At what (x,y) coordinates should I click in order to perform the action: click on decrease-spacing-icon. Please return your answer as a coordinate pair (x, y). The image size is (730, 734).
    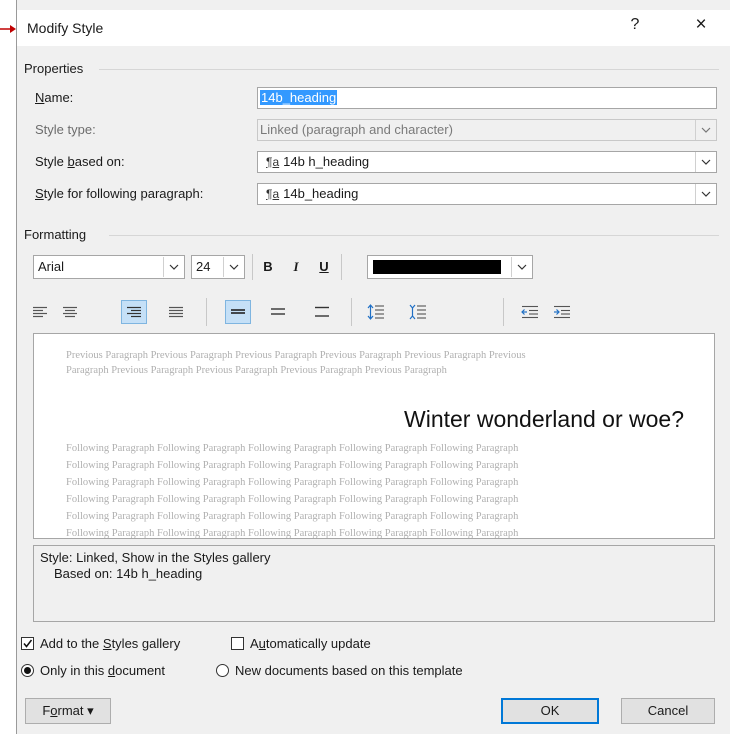
    Looking at the image, I should click on (417, 312).